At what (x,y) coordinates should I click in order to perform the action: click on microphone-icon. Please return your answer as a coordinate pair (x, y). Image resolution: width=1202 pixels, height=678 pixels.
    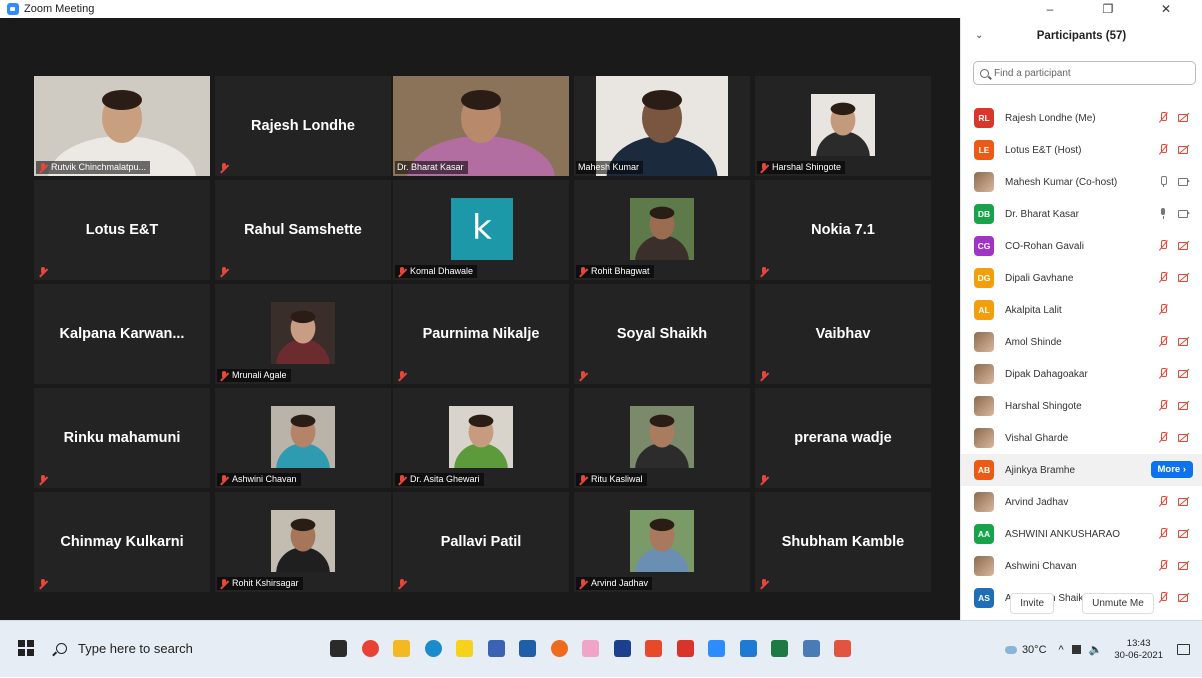
    Looking at the image, I should click on (1163, 181).